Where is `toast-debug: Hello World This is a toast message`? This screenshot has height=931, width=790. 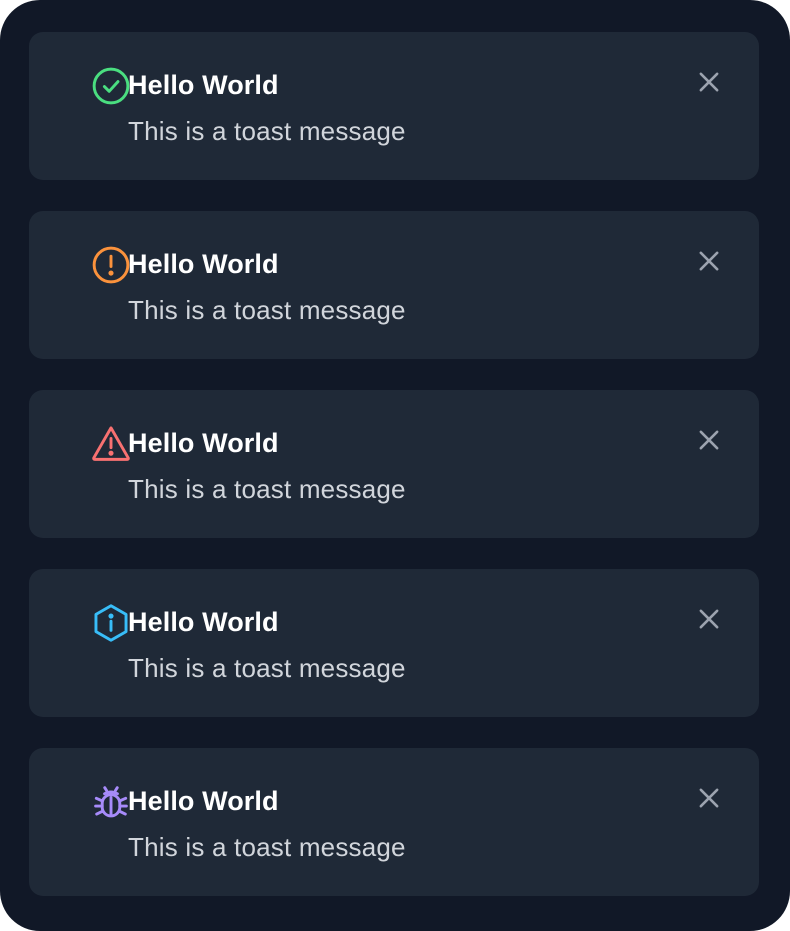
toast-debug: Hello World This is a toast message is located at coordinates (394, 822).